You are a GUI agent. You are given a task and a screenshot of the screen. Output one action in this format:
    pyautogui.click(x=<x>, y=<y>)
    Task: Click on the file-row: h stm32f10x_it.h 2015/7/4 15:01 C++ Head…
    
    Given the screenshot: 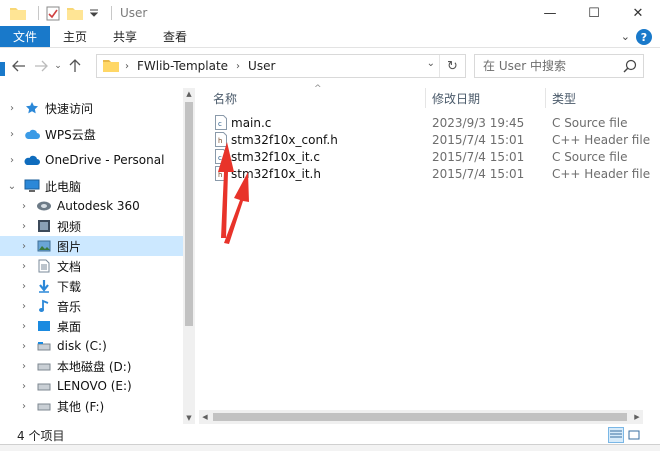 What is the action you would take?
    pyautogui.click(x=429, y=174)
    